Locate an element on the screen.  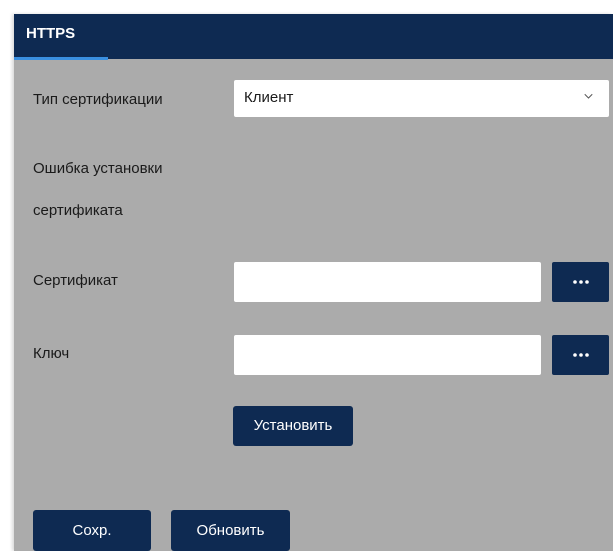
key-browse-button is located at coordinates (580, 355).